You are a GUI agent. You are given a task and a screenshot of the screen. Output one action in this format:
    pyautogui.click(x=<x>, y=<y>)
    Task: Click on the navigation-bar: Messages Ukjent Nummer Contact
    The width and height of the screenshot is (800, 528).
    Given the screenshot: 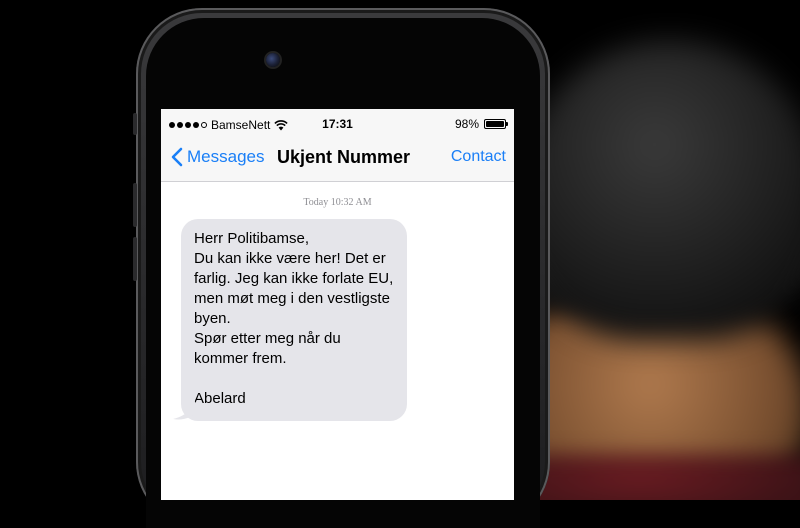 What is the action you would take?
    pyautogui.click(x=337, y=160)
    